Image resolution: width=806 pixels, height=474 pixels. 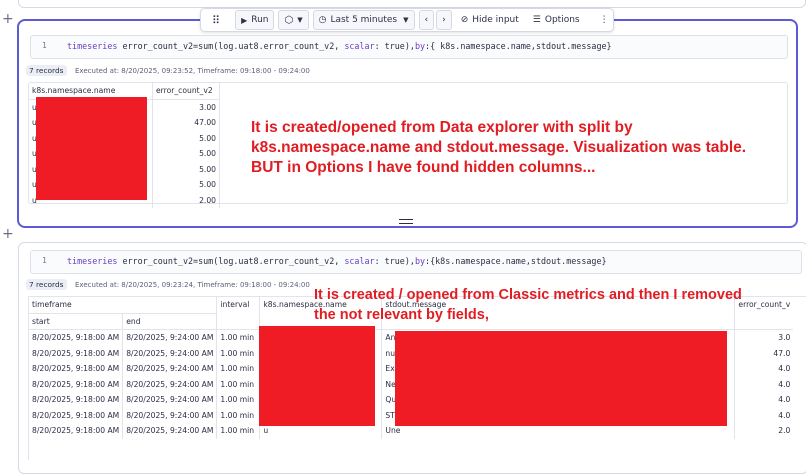 What do you see at coordinates (412, 4) in the screenshot?
I see `previous-section-edge` at bounding box center [412, 4].